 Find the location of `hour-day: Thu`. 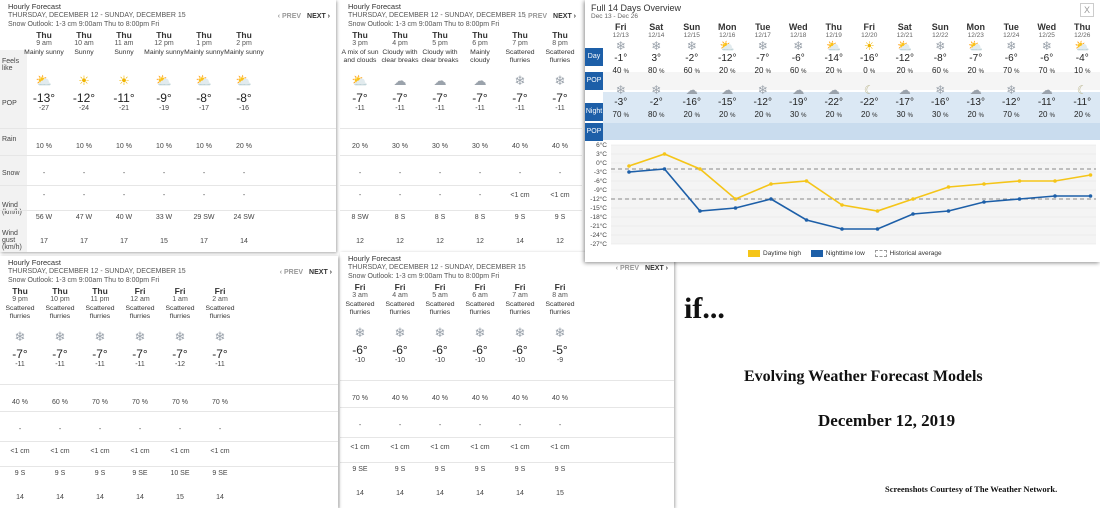

hour-day: Thu is located at coordinates (204, 35).